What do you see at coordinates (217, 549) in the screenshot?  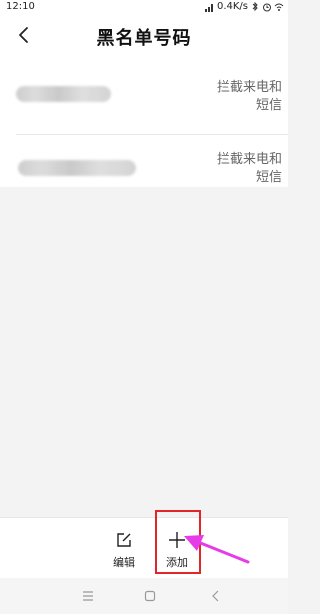 I see `pointer-arrow-icon` at bounding box center [217, 549].